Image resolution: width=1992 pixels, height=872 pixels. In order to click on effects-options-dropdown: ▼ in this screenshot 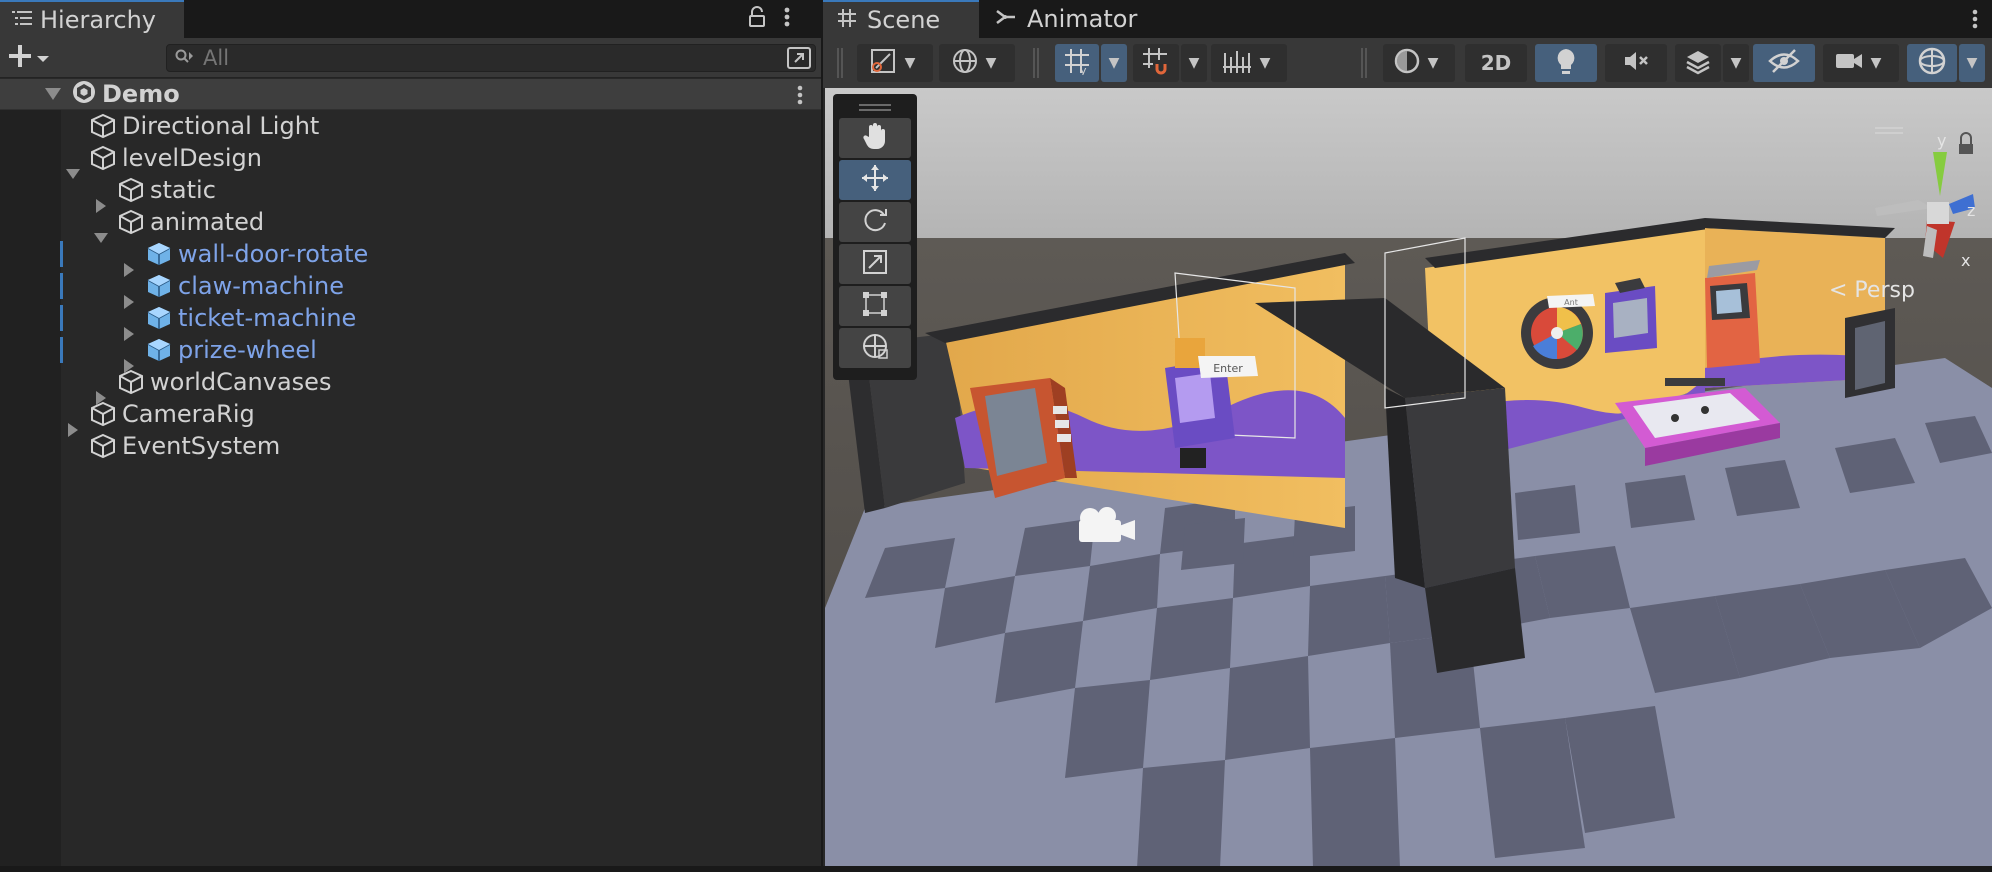, I will do `click(1736, 63)`.